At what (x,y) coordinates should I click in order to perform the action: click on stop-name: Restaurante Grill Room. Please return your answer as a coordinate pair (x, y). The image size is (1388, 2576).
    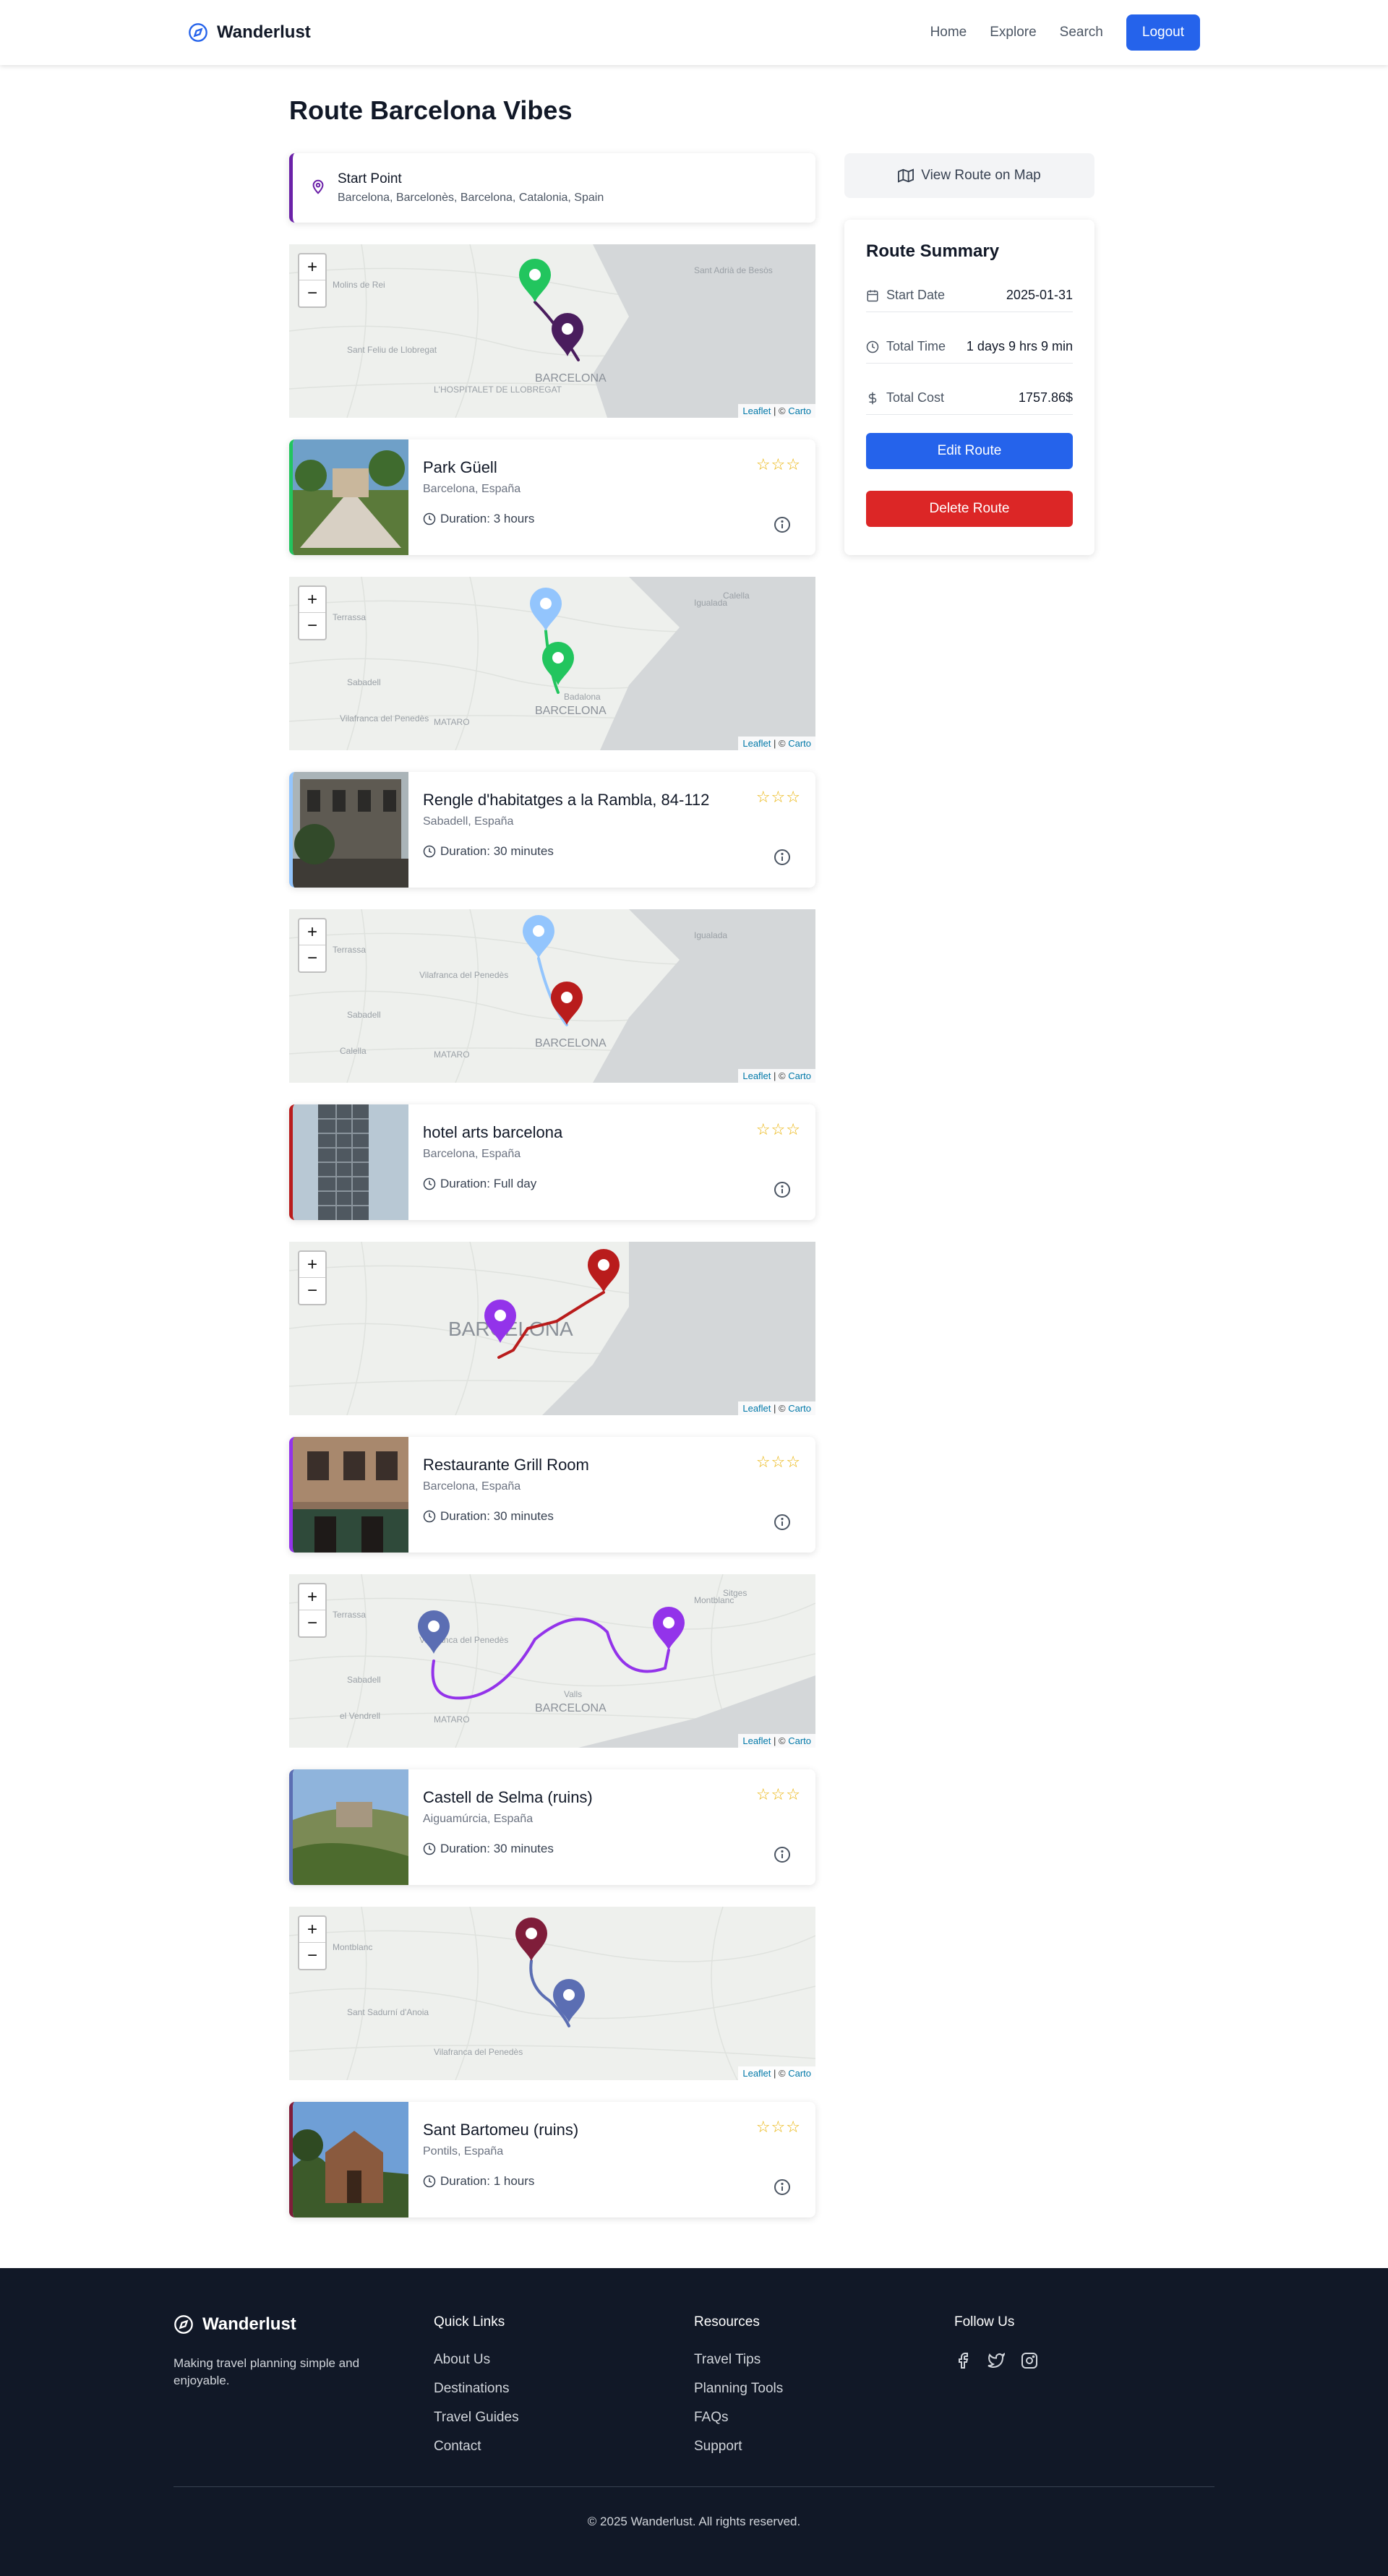
    Looking at the image, I should click on (506, 1465).